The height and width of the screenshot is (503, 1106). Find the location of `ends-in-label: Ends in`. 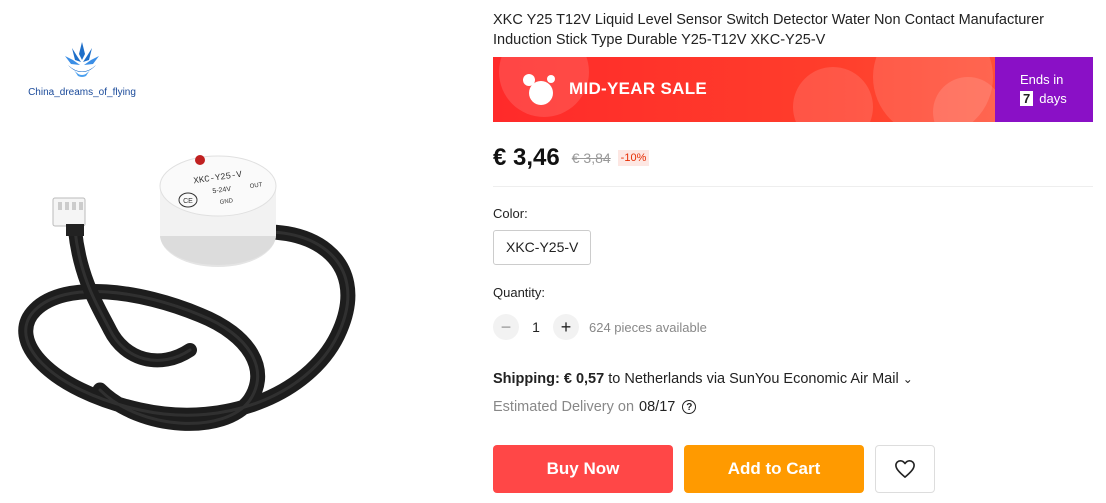

ends-in-label: Ends in is located at coordinates (1042, 79).